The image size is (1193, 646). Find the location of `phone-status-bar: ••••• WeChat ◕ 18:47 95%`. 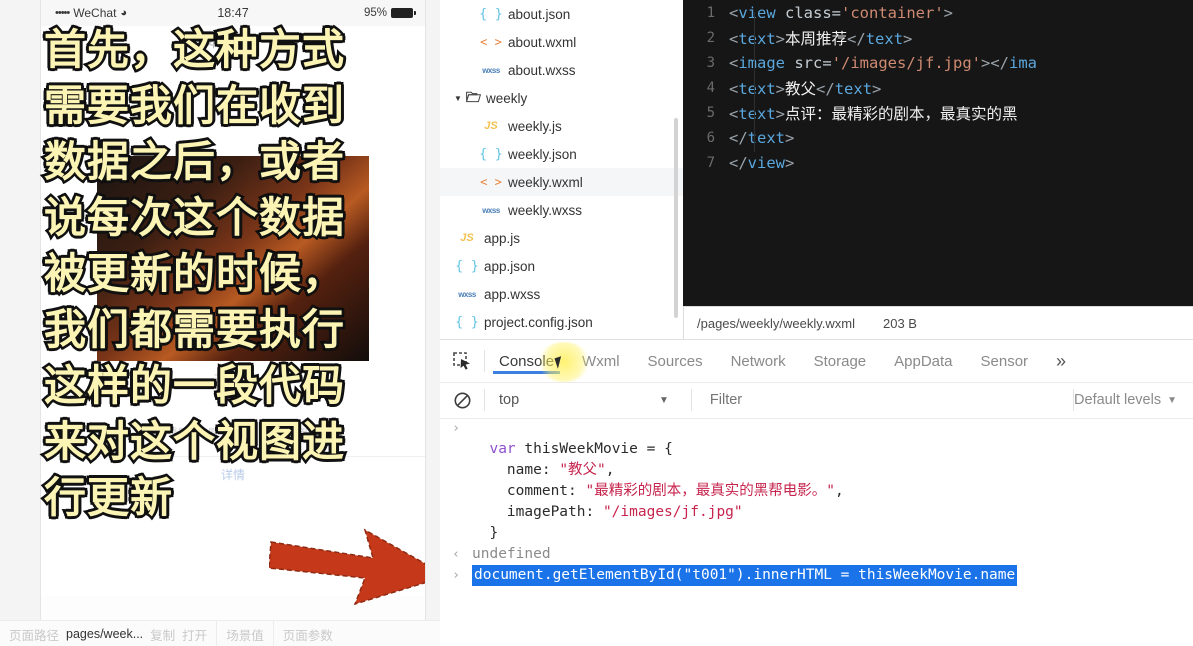

phone-status-bar: ••••• WeChat ◕ 18:47 95% is located at coordinates (233, 13).